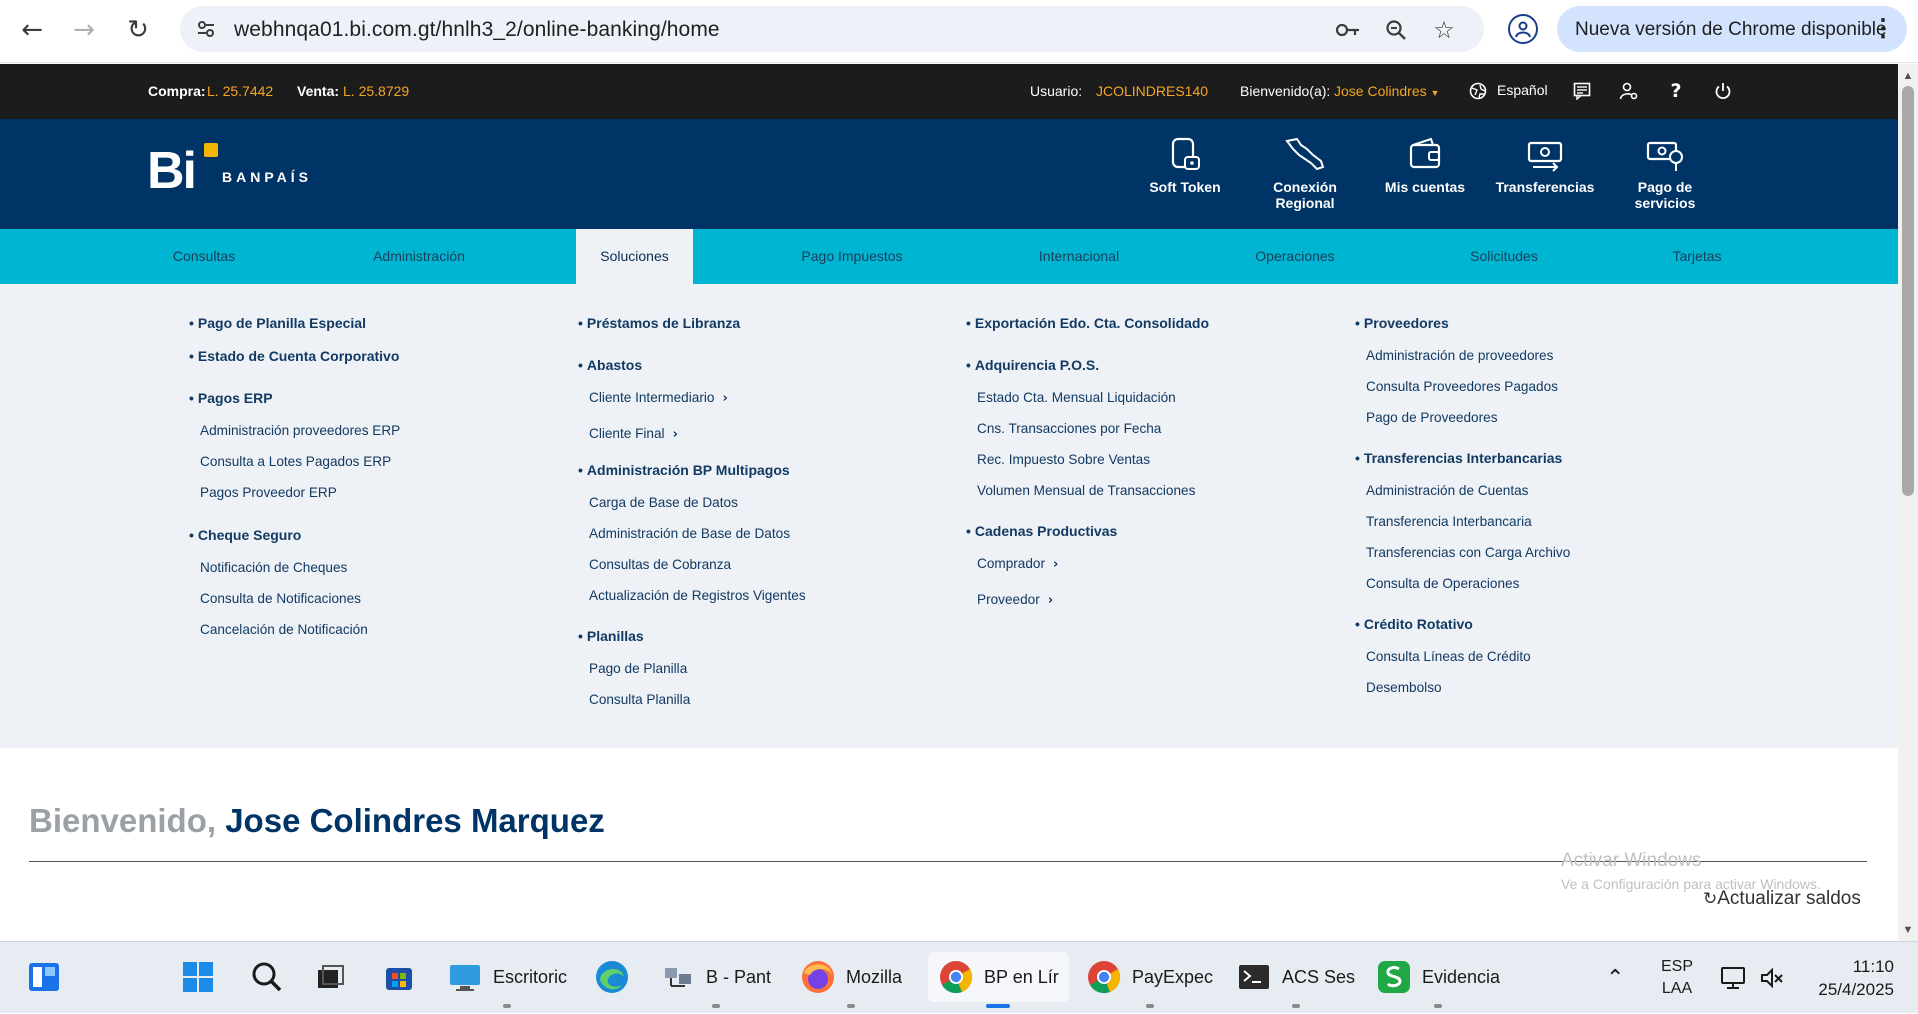 Image resolution: width=1918 pixels, height=1014 pixels. I want to click on menu-heading: • Planillas, so click(692, 641).